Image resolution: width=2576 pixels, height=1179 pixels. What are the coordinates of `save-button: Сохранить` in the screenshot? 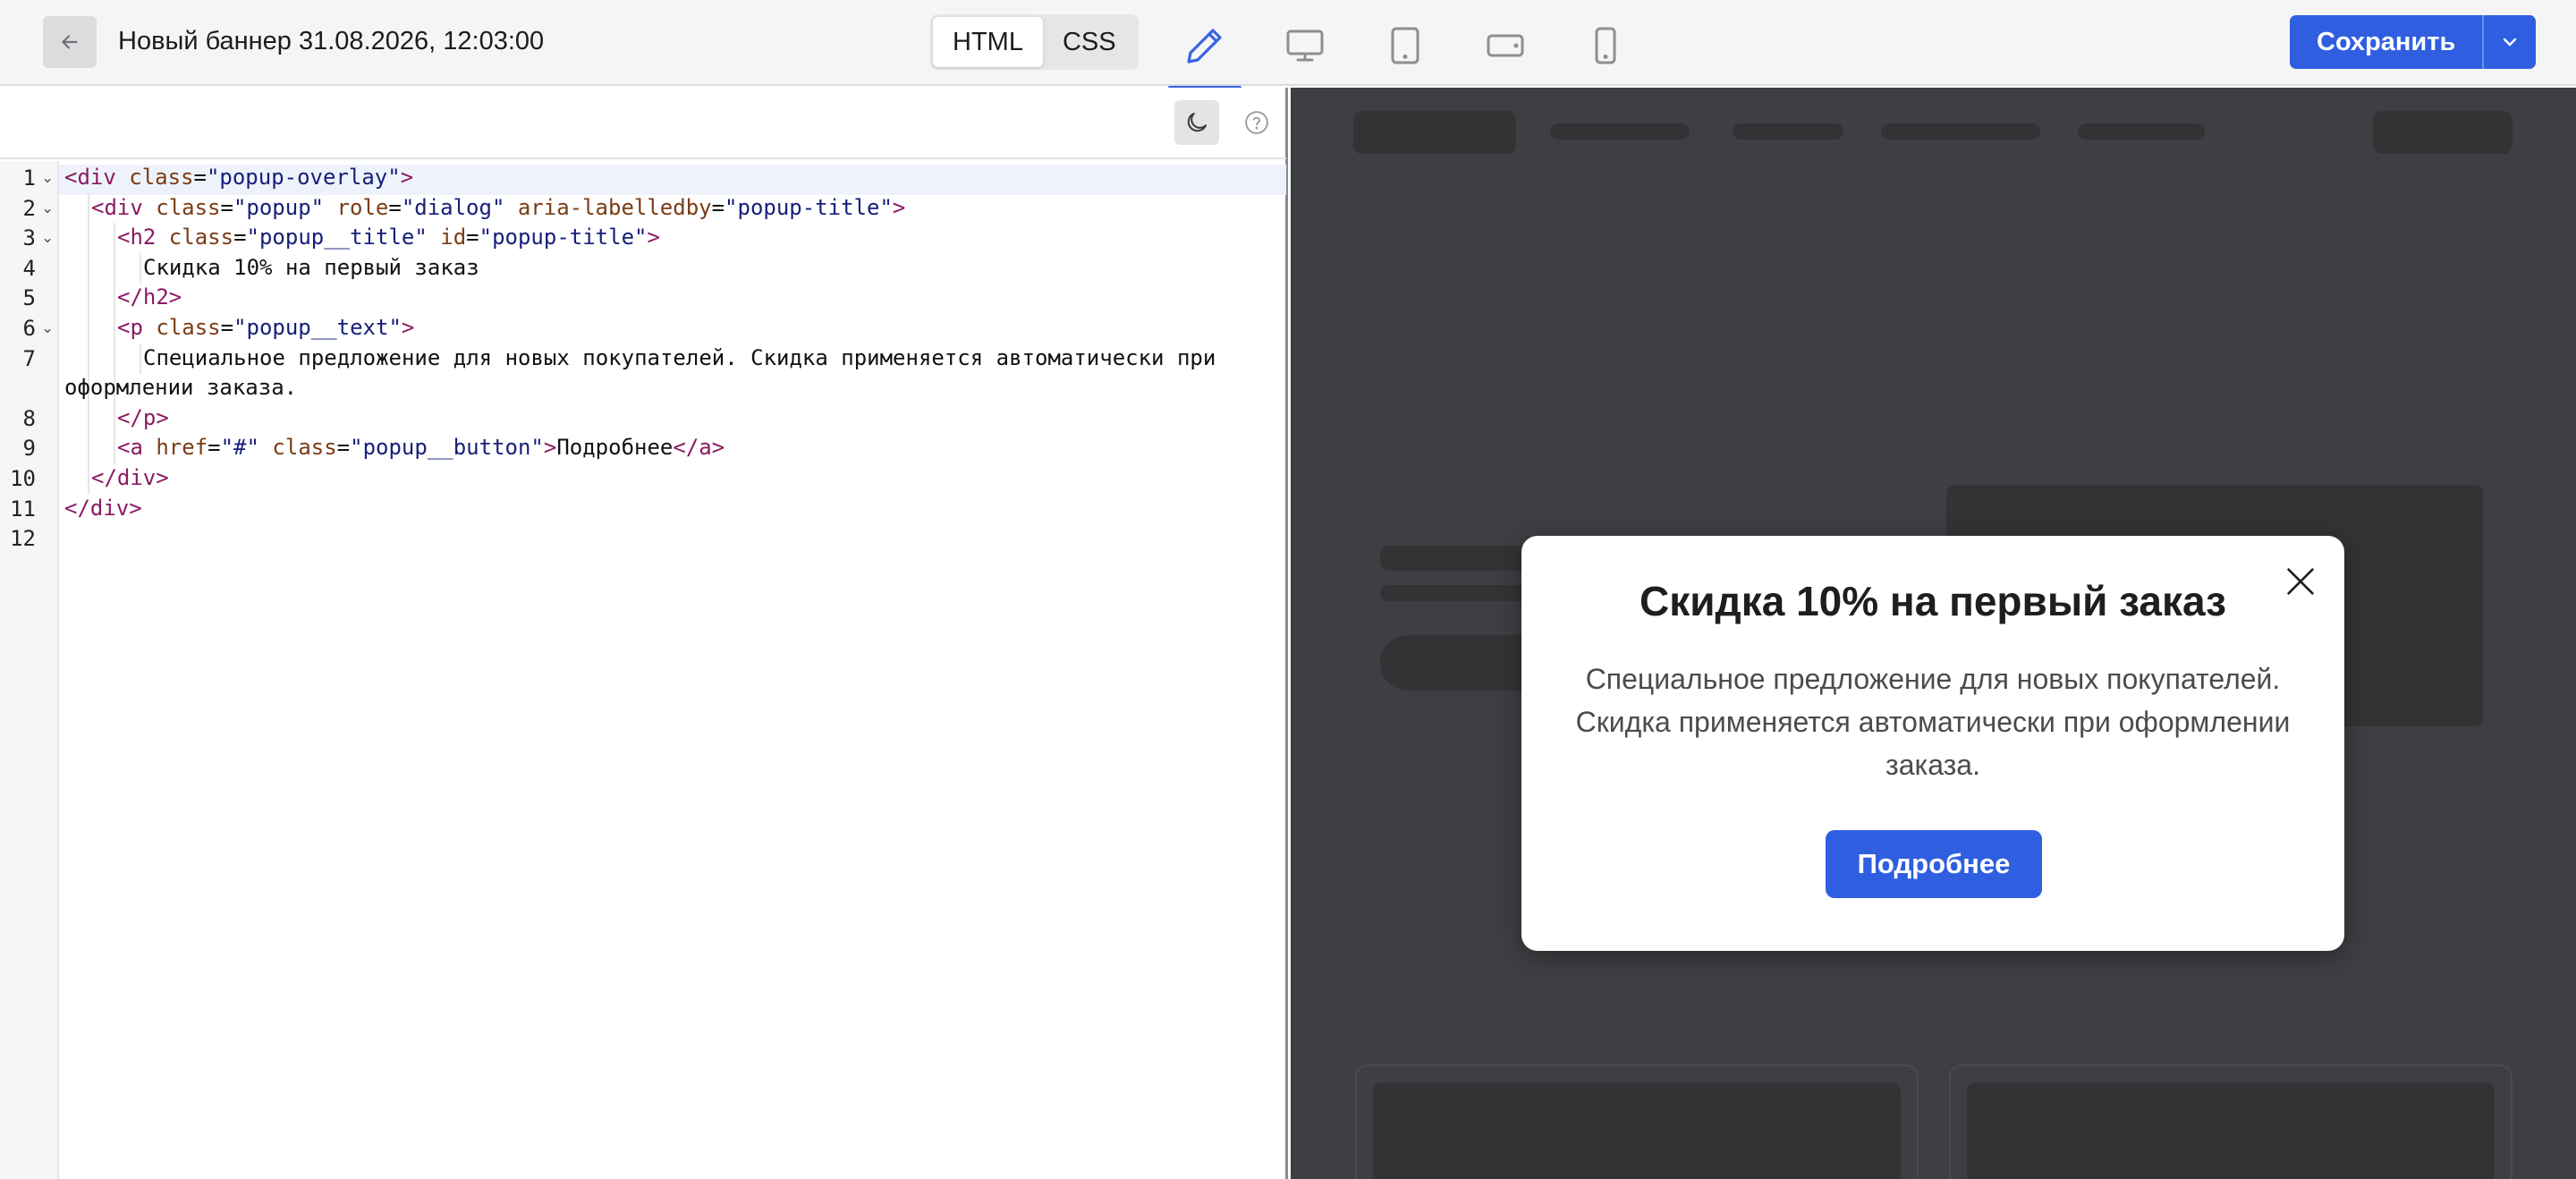 It's located at (2386, 42).